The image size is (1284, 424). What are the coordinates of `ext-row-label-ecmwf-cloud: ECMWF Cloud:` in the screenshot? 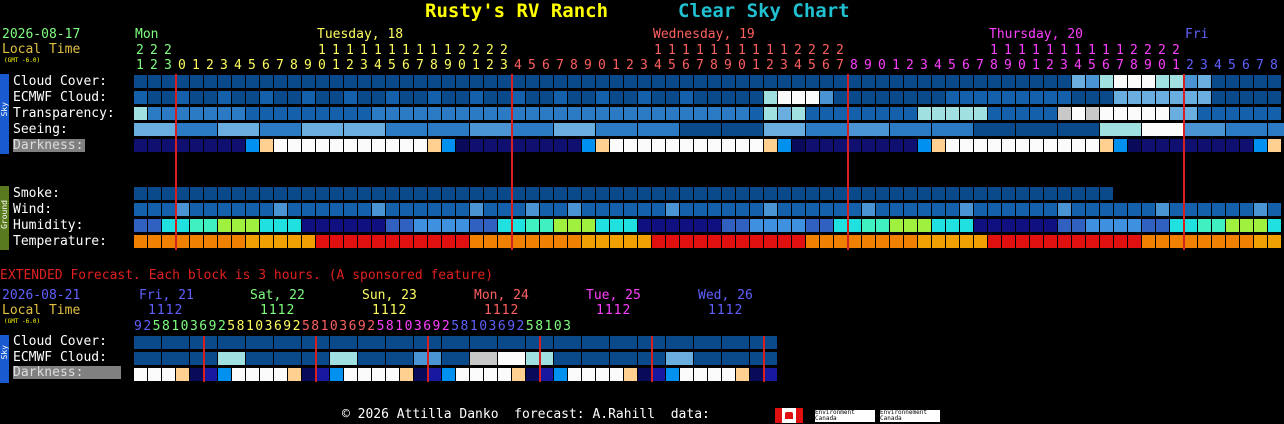 It's located at (60, 357).